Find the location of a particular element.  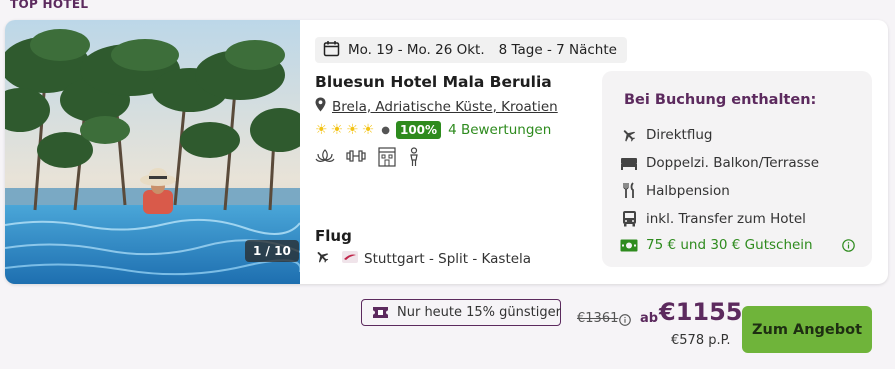

voucher-info-icon is located at coordinates (848, 246).